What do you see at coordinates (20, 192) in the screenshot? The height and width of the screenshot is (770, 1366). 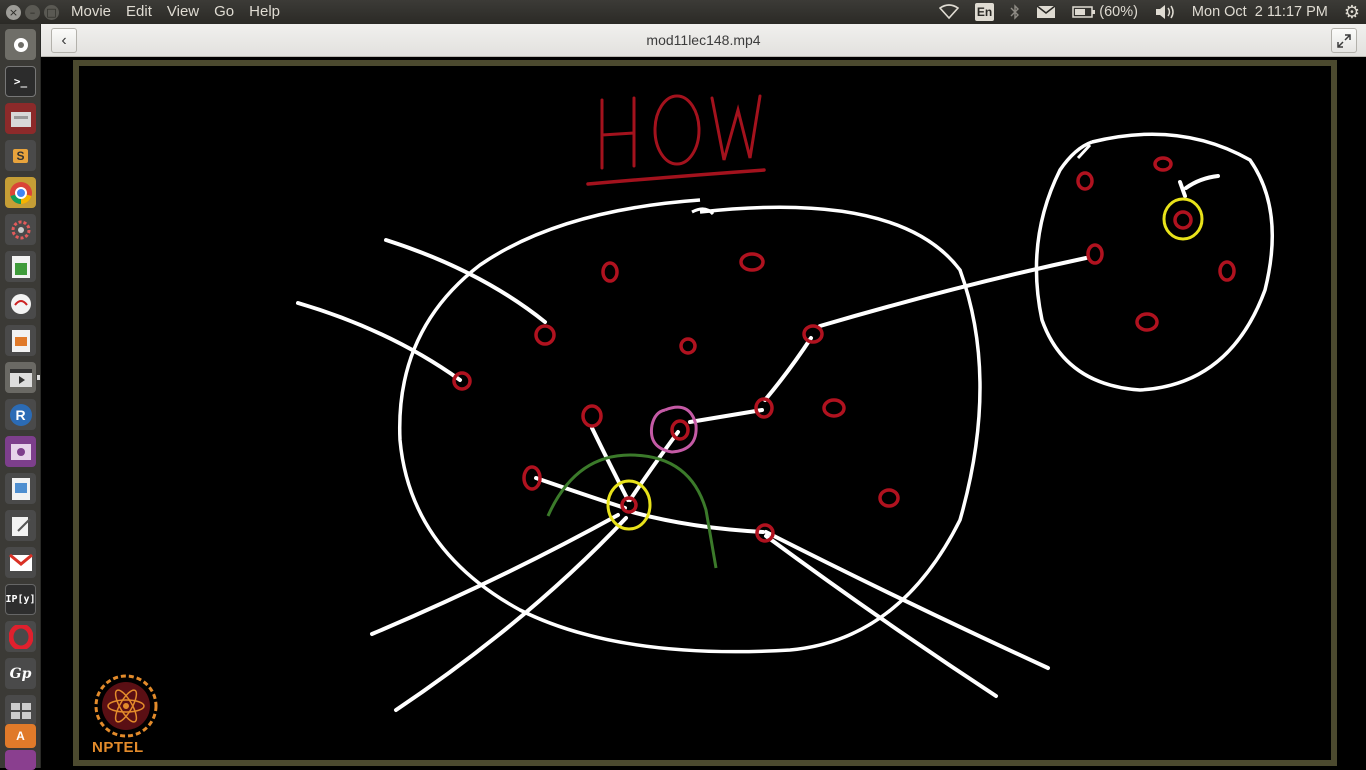 I see `chrome-app-icon` at bounding box center [20, 192].